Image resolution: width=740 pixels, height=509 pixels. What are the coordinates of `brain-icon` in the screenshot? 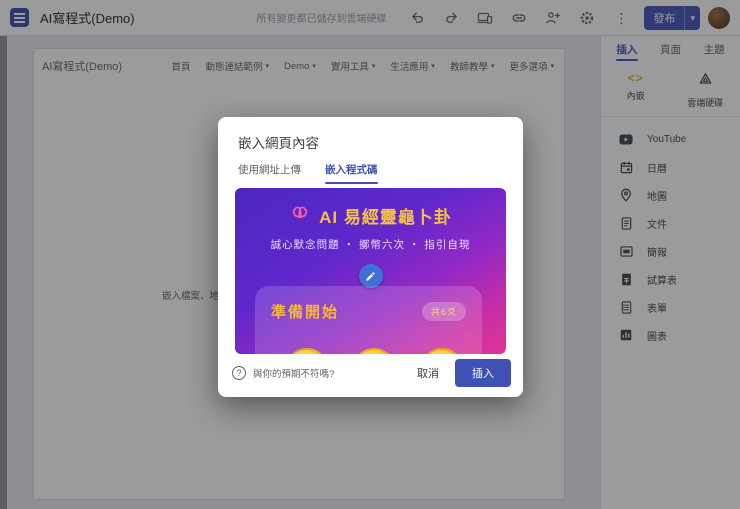 It's located at (300, 215).